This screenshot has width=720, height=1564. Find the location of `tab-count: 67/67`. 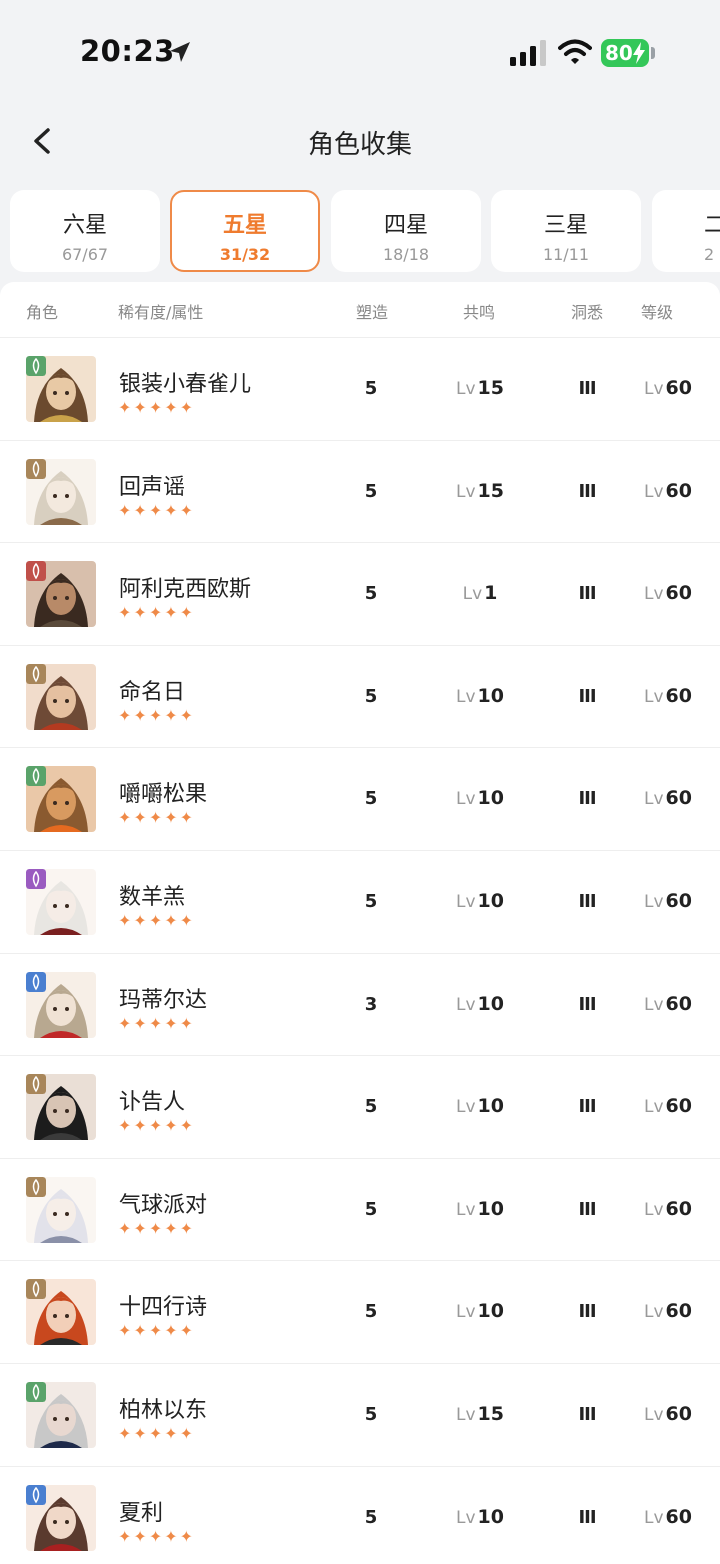

tab-count: 67/67 is located at coordinates (85, 254).